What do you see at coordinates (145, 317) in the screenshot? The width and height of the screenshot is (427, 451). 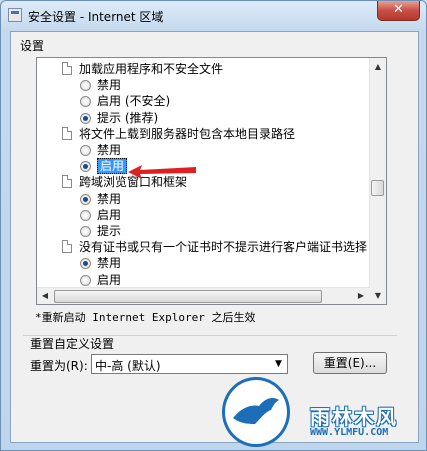 I see `restart-note: *重新启动 Internet Explorer 之后生效` at bounding box center [145, 317].